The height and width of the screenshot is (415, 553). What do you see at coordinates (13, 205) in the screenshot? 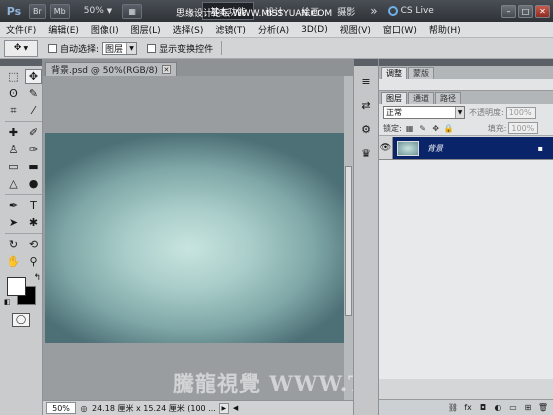
I see `pen-tool-icon: ✒` at bounding box center [13, 205].